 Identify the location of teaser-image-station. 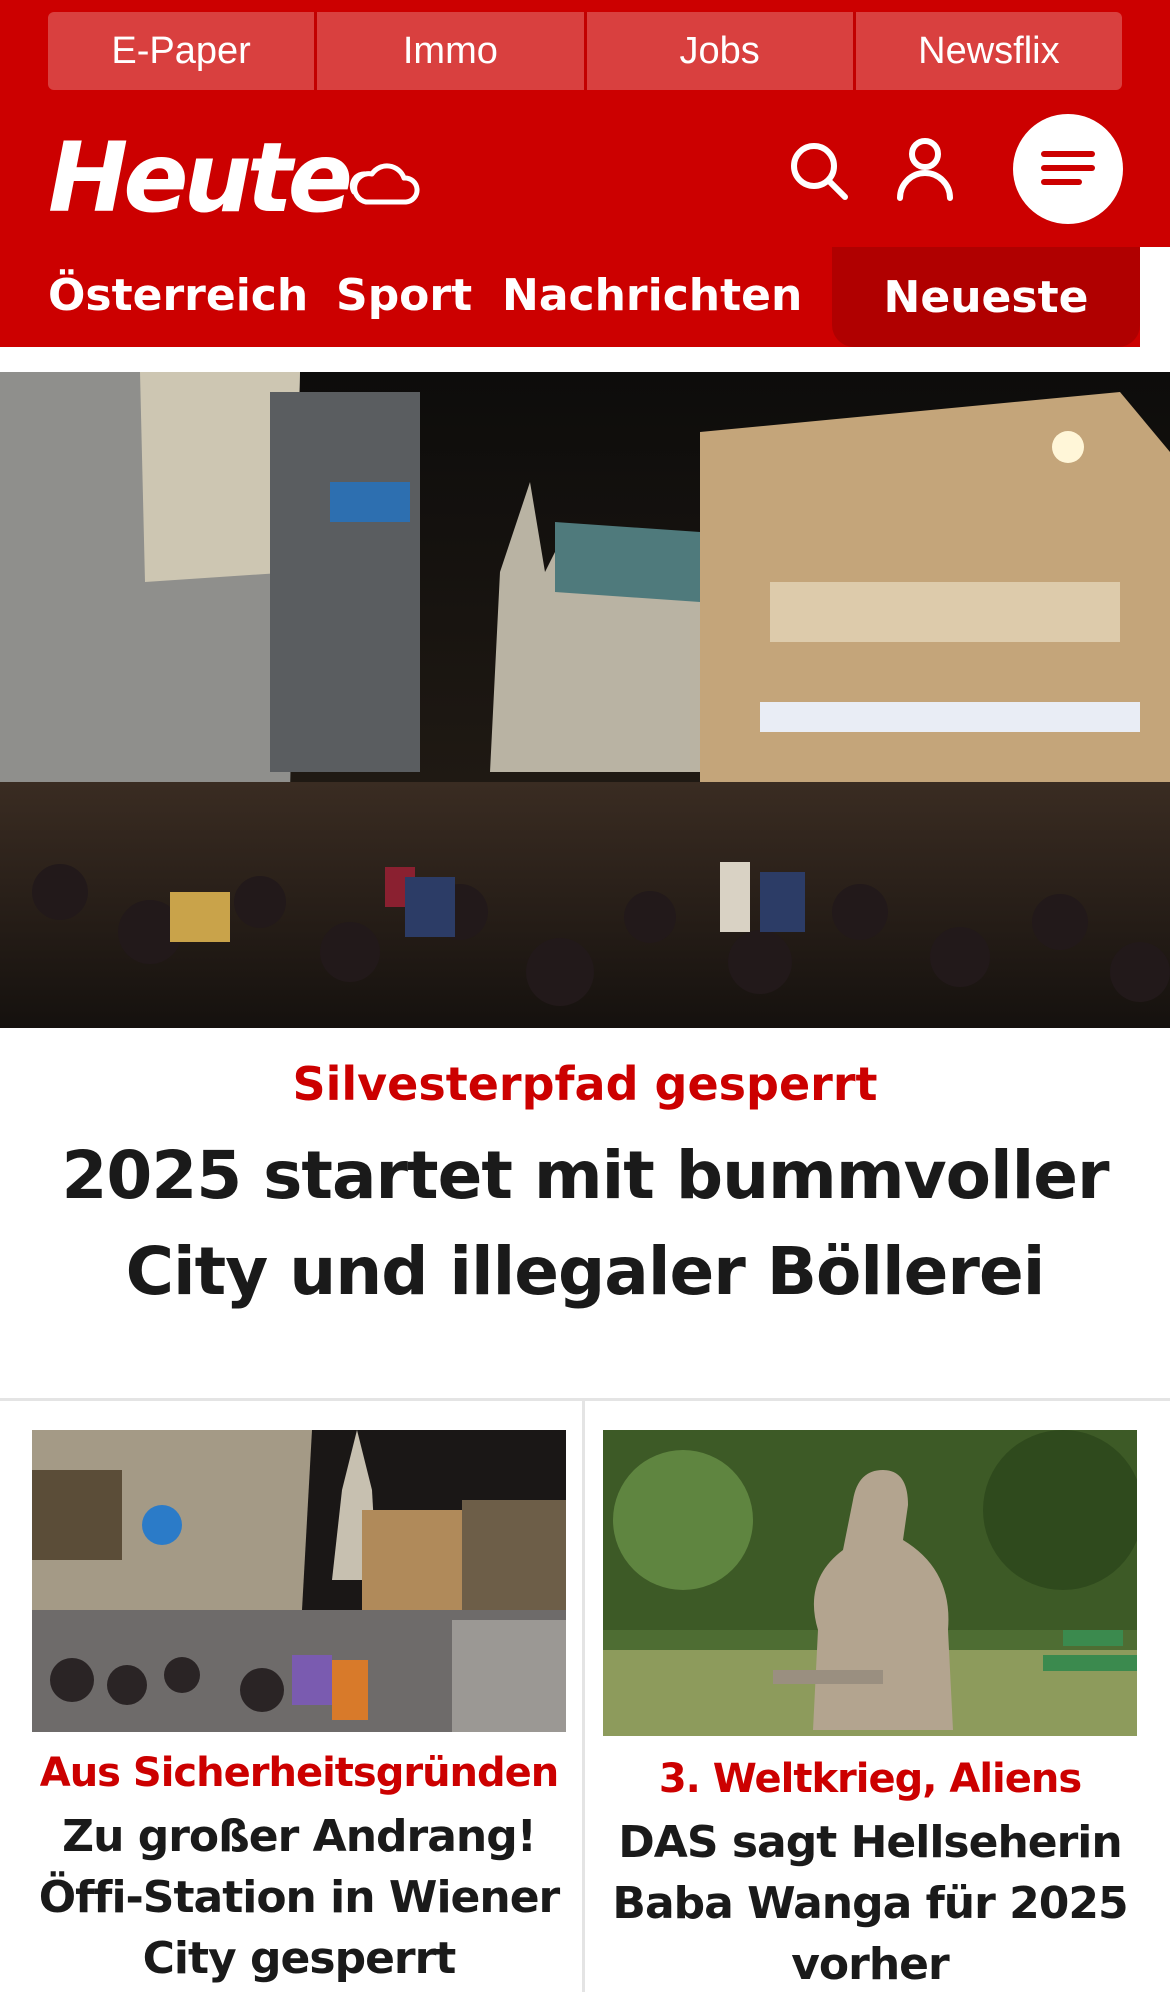
(299, 1581).